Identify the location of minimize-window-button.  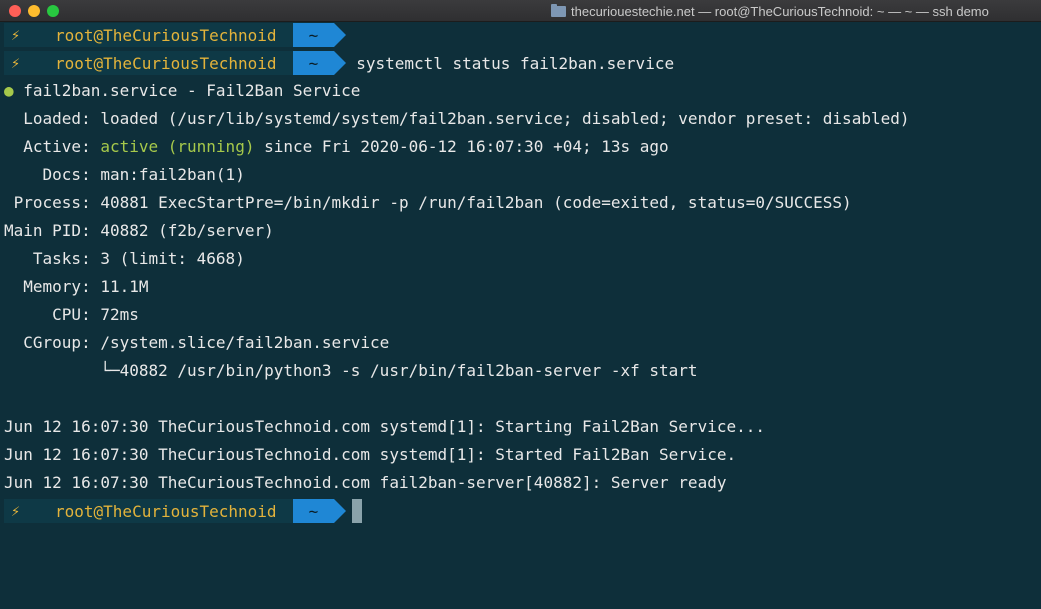
(34, 11).